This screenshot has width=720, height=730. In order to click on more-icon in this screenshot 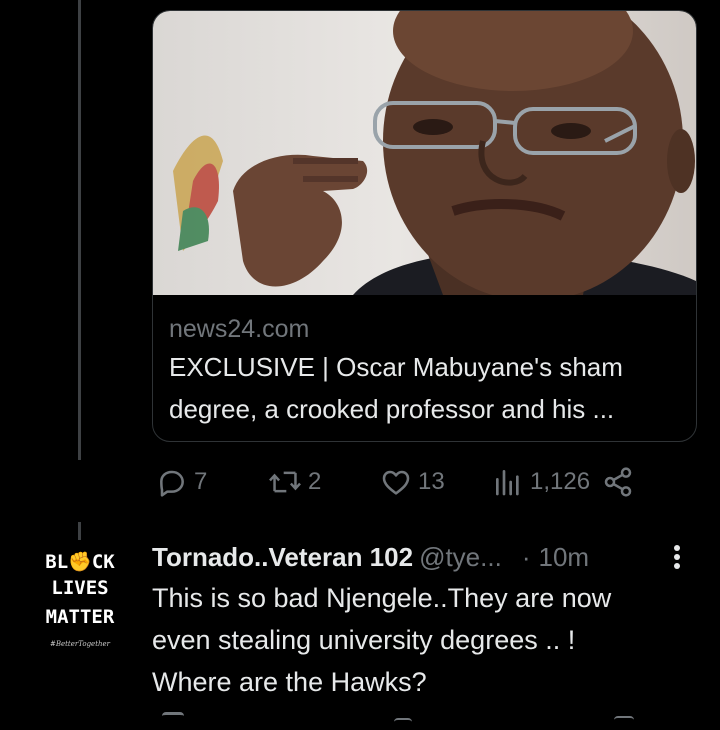, I will do `click(677, 557)`.